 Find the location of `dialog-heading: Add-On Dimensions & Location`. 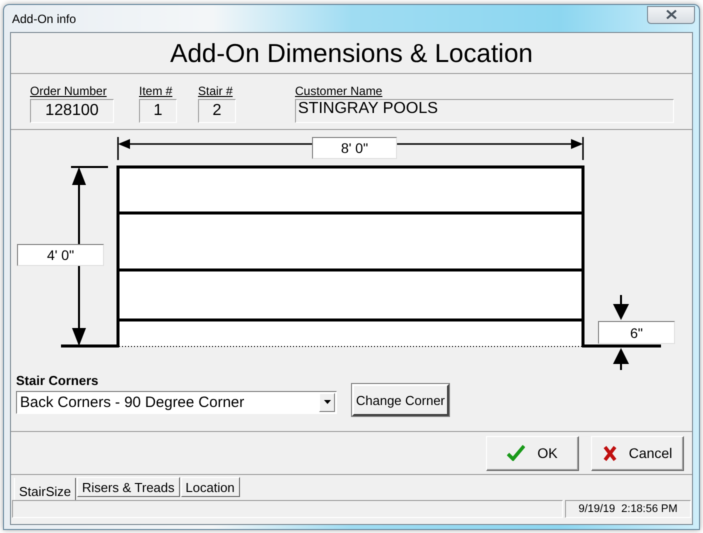

dialog-heading: Add-On Dimensions & Location is located at coordinates (351, 53).